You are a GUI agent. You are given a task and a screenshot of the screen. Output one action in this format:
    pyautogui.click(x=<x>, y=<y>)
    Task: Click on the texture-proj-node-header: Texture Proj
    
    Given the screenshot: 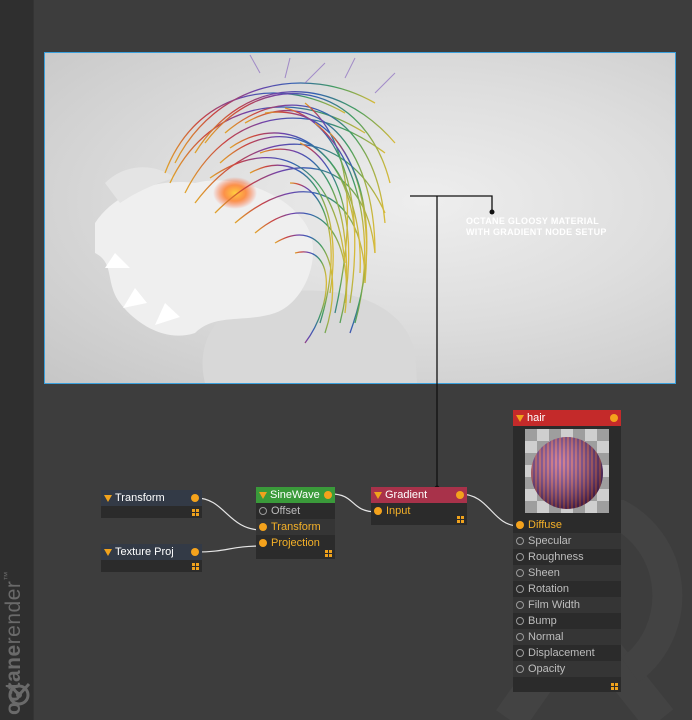 What is the action you would take?
    pyautogui.click(x=151, y=552)
    